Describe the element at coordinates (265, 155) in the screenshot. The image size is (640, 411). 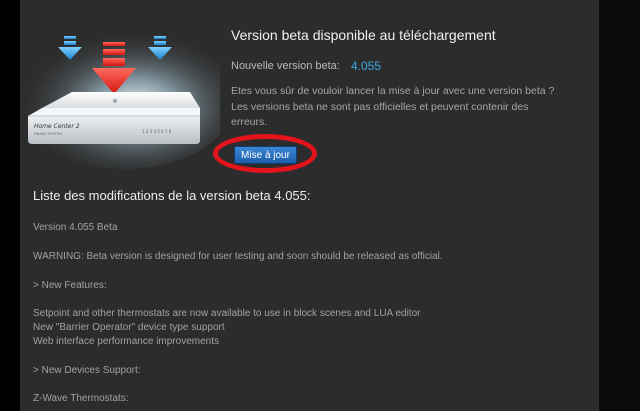
I see `update-button: Mise à jour` at that location.